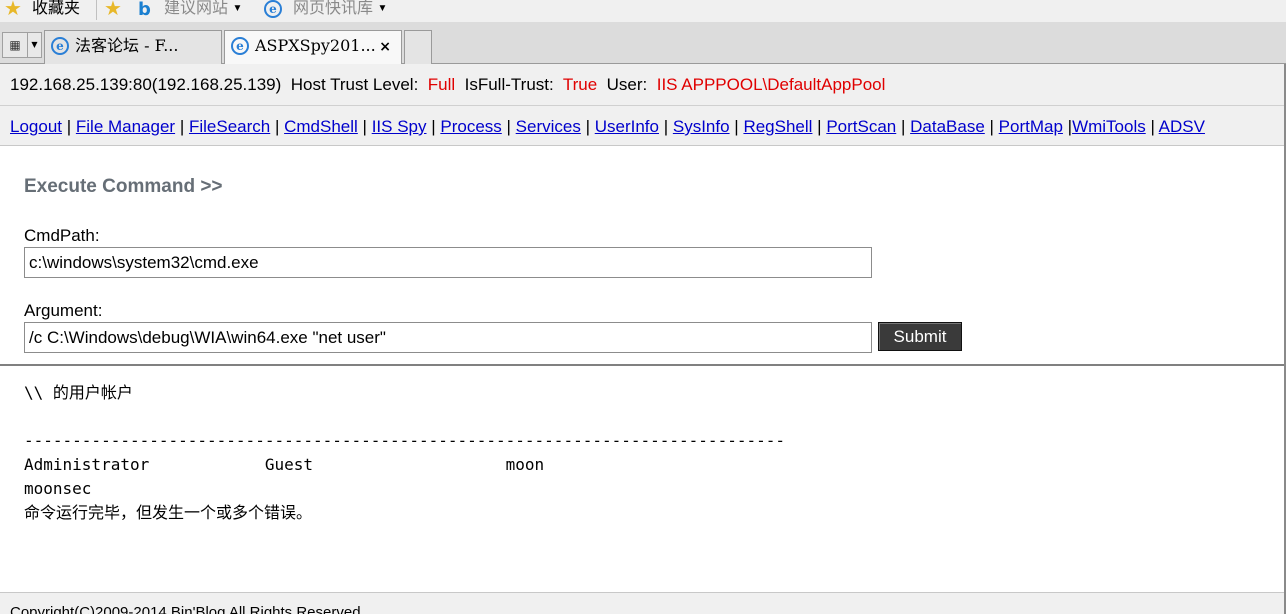  I want to click on nav-logout: Logout, so click(36, 126).